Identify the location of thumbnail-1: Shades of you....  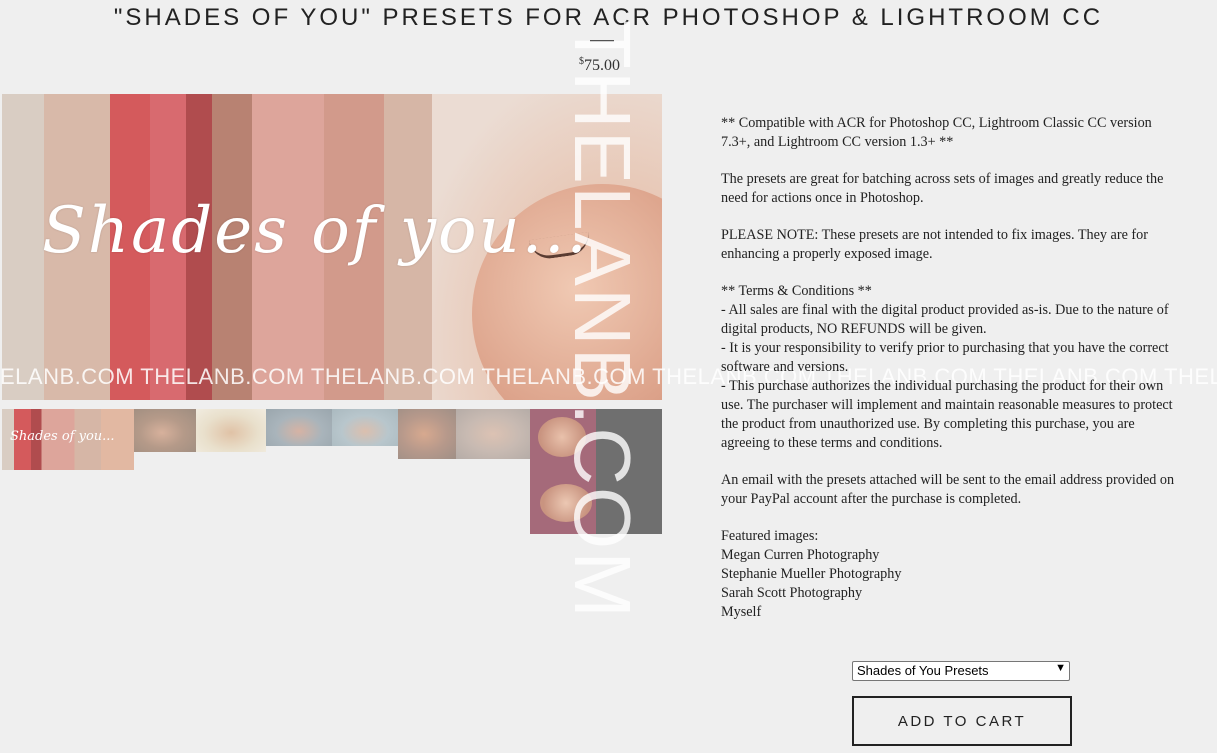
(68, 439).